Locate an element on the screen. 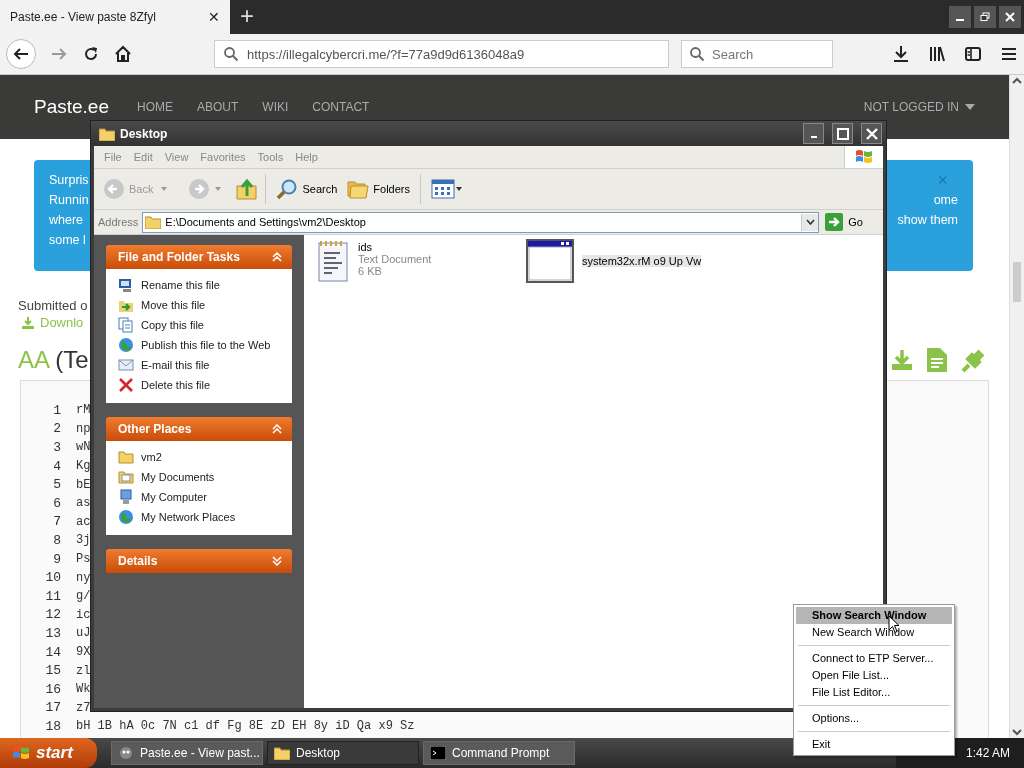 The height and width of the screenshot is (768, 1024). file-name: system32x.rM o9 Up Vw is located at coordinates (642, 261).